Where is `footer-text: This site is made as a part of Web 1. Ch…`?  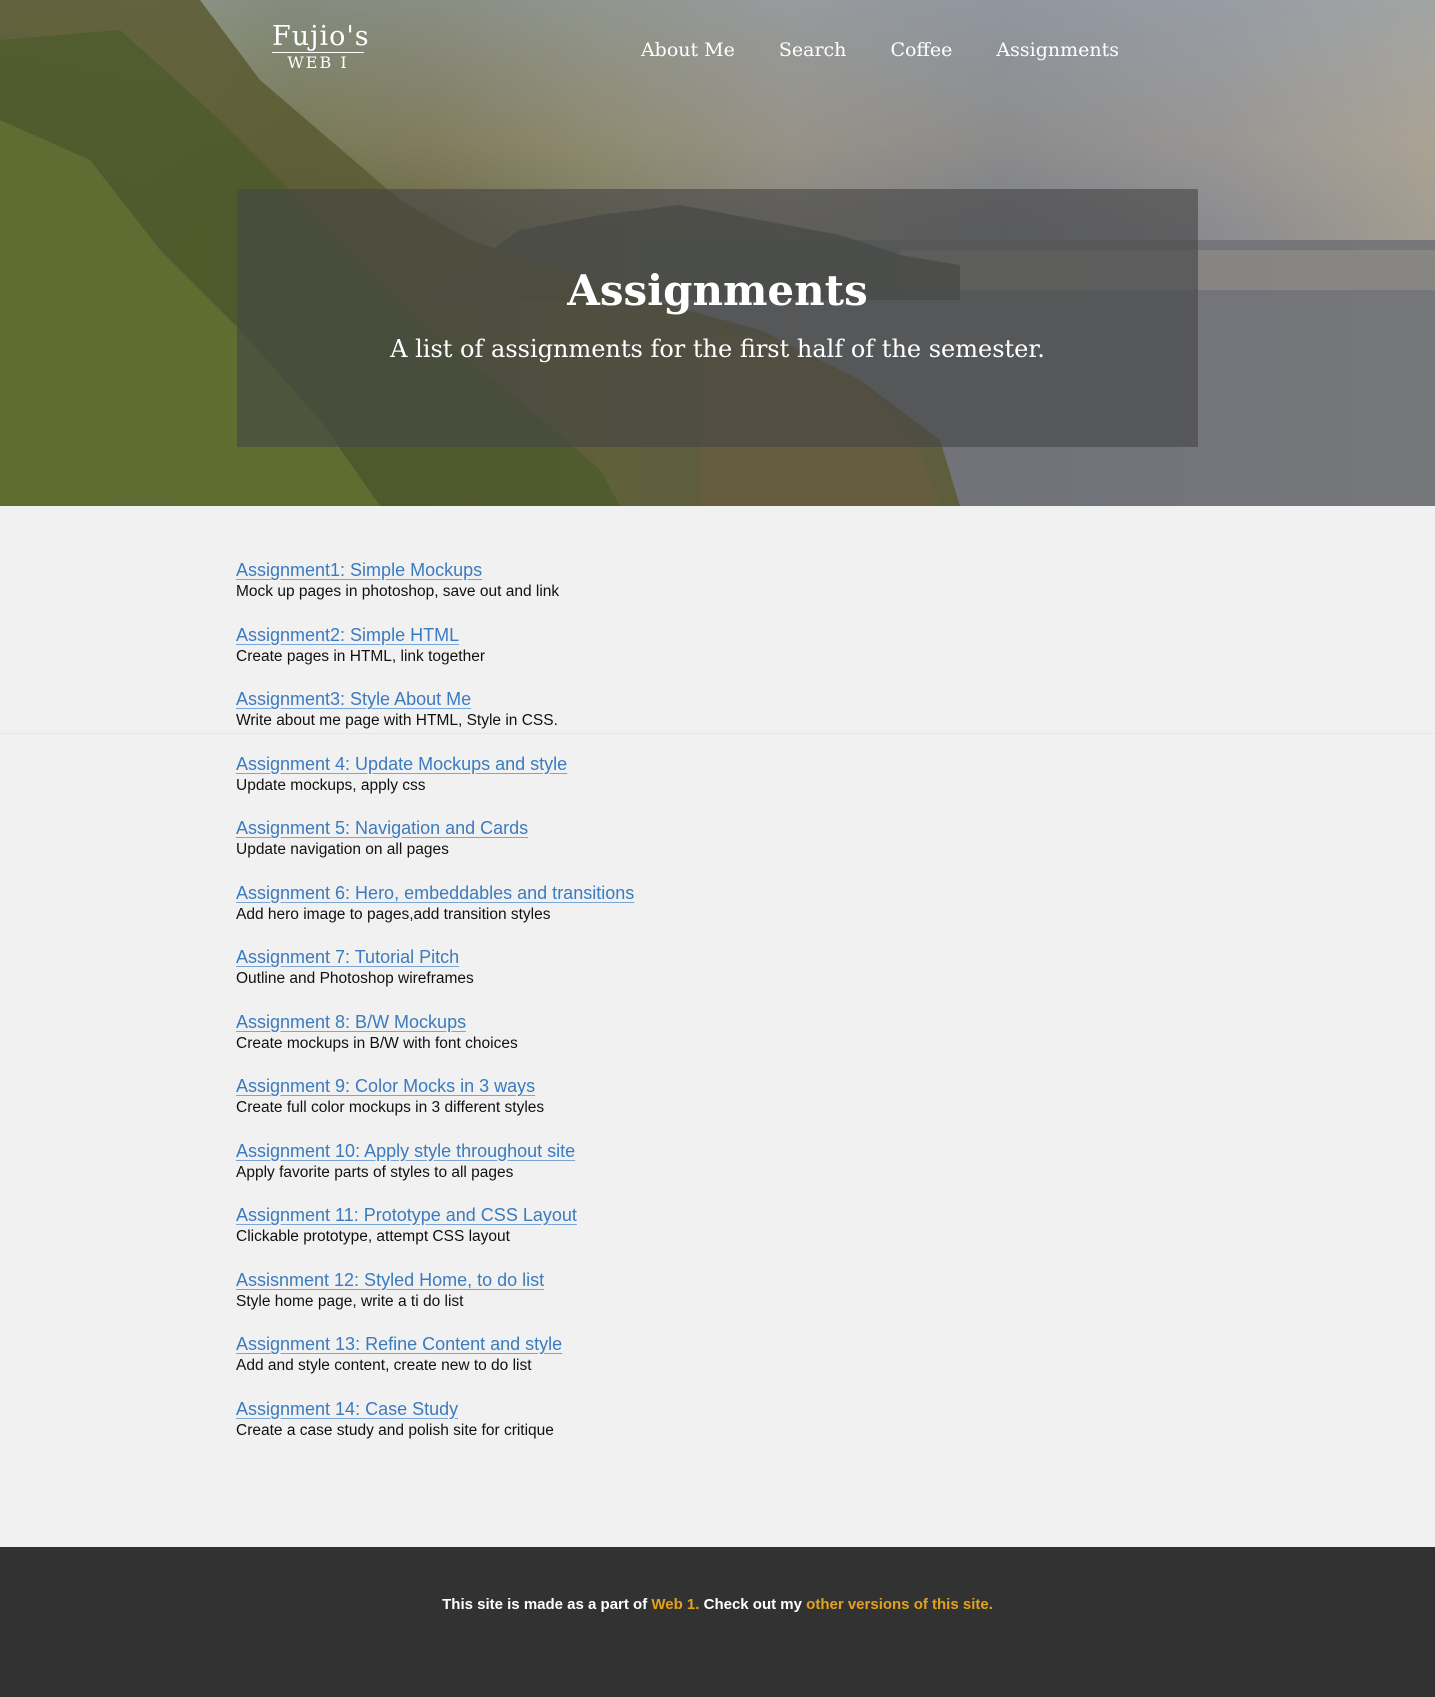
footer-text: This site is made as a part of Web 1. Ch… is located at coordinates (717, 1581).